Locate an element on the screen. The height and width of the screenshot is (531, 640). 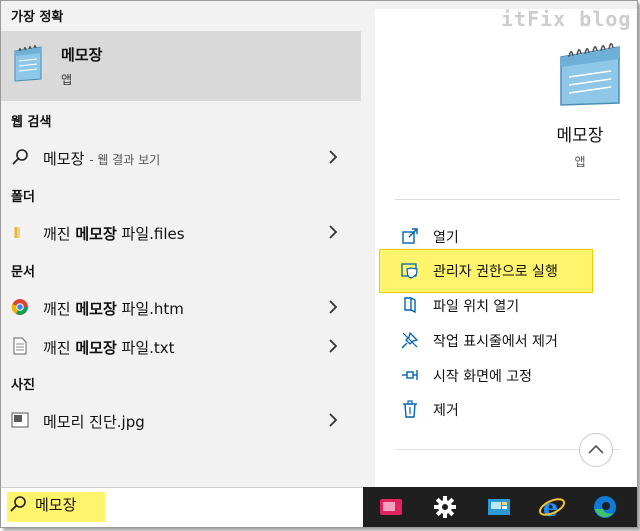
search-input: 메모장 is located at coordinates (55, 504).